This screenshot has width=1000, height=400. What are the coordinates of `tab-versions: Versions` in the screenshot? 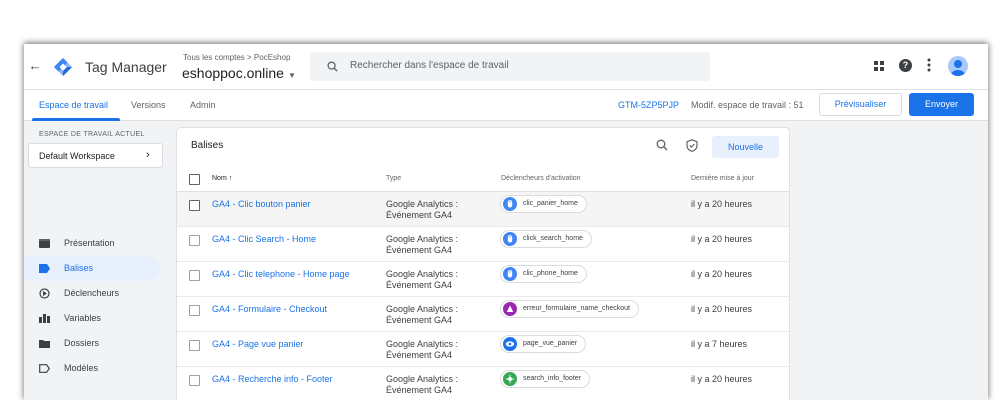 It's located at (148, 105).